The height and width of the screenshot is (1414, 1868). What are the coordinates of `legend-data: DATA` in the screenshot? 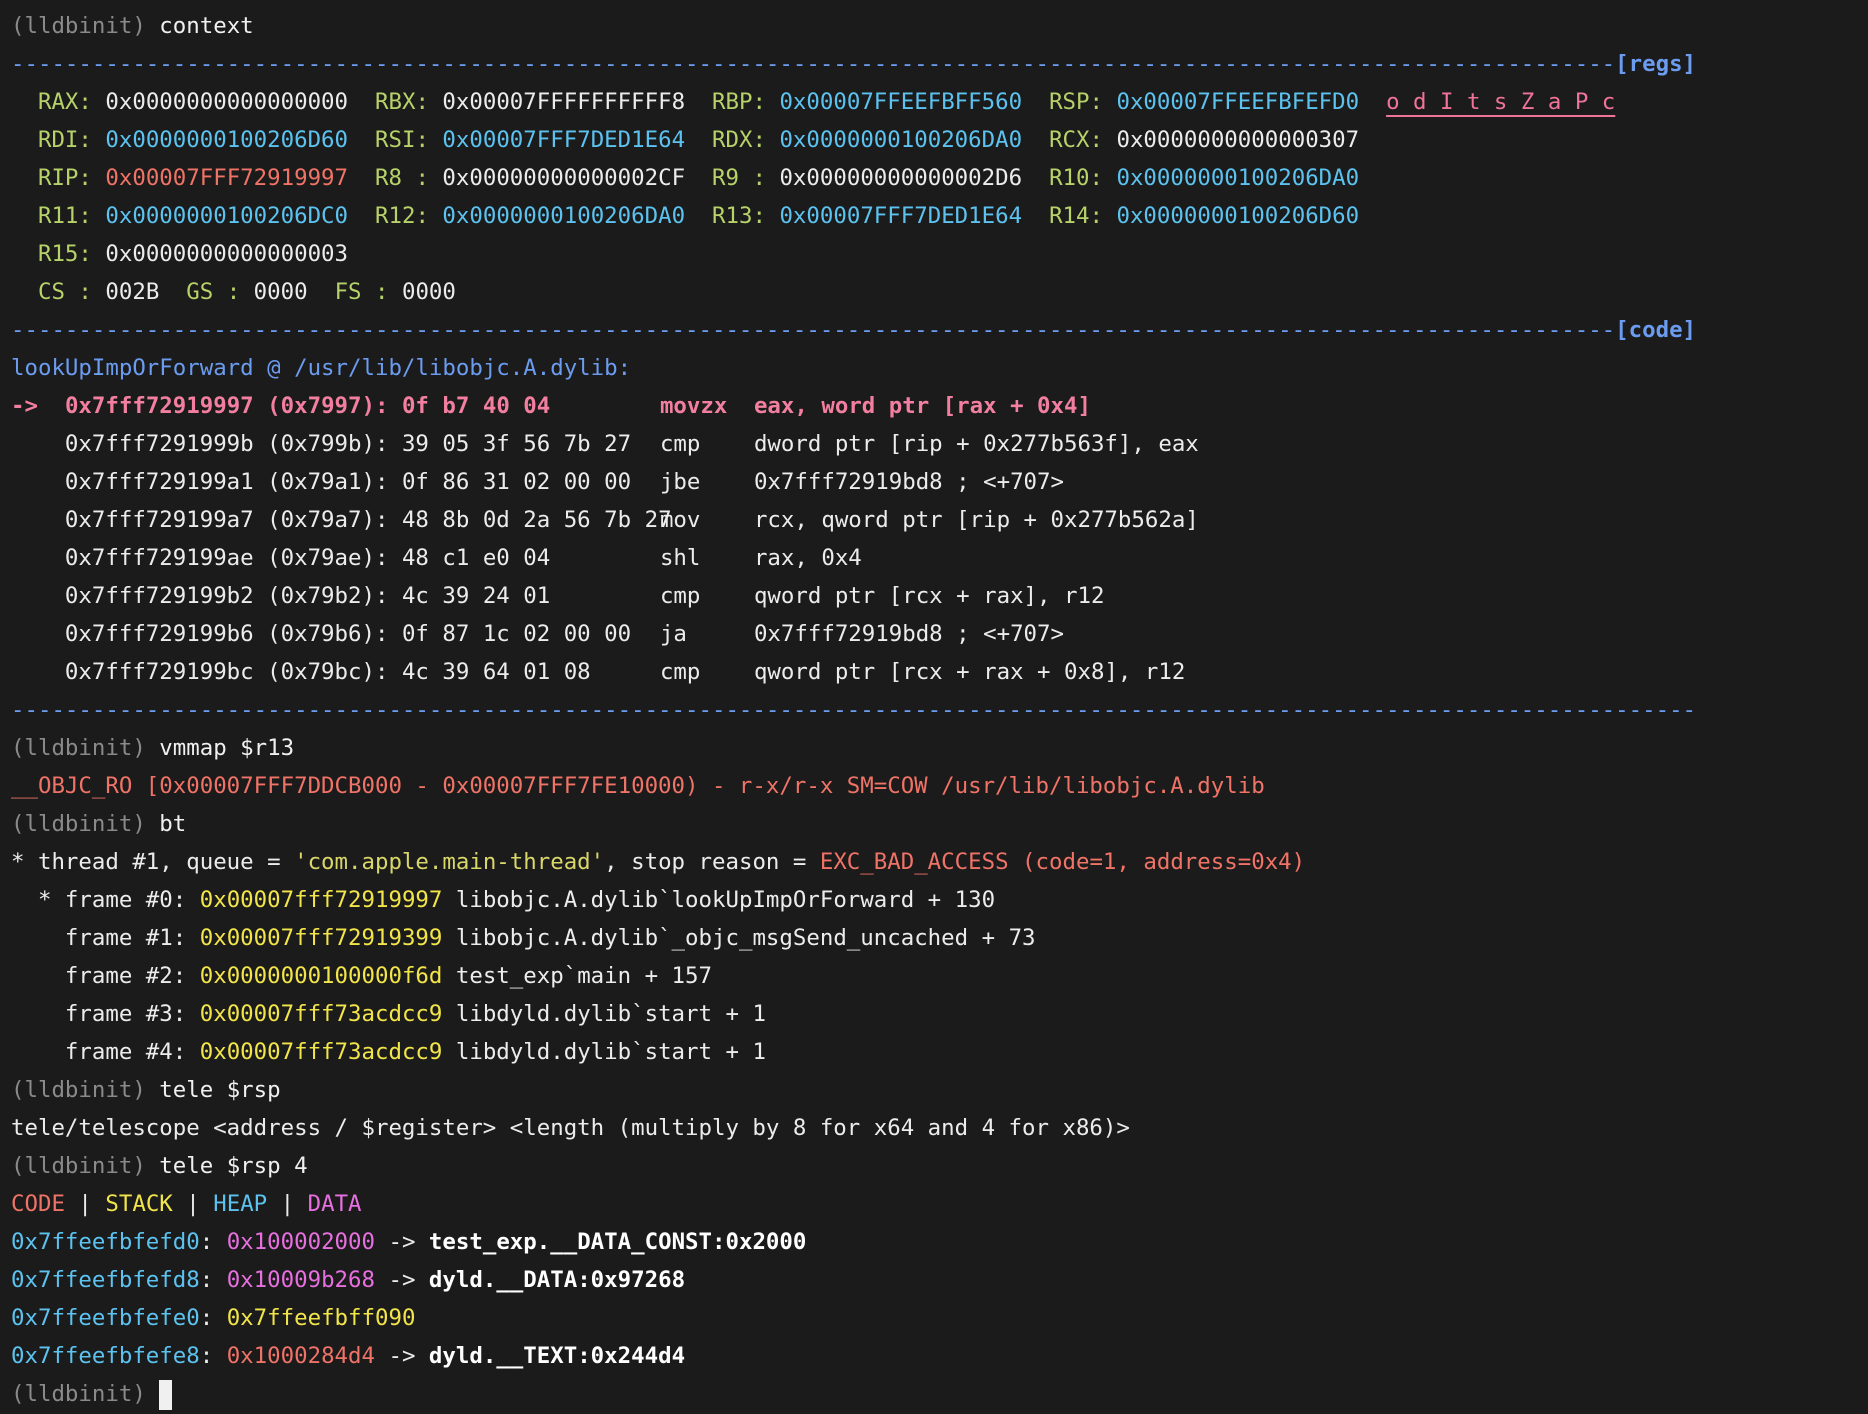 It's located at (334, 1204).